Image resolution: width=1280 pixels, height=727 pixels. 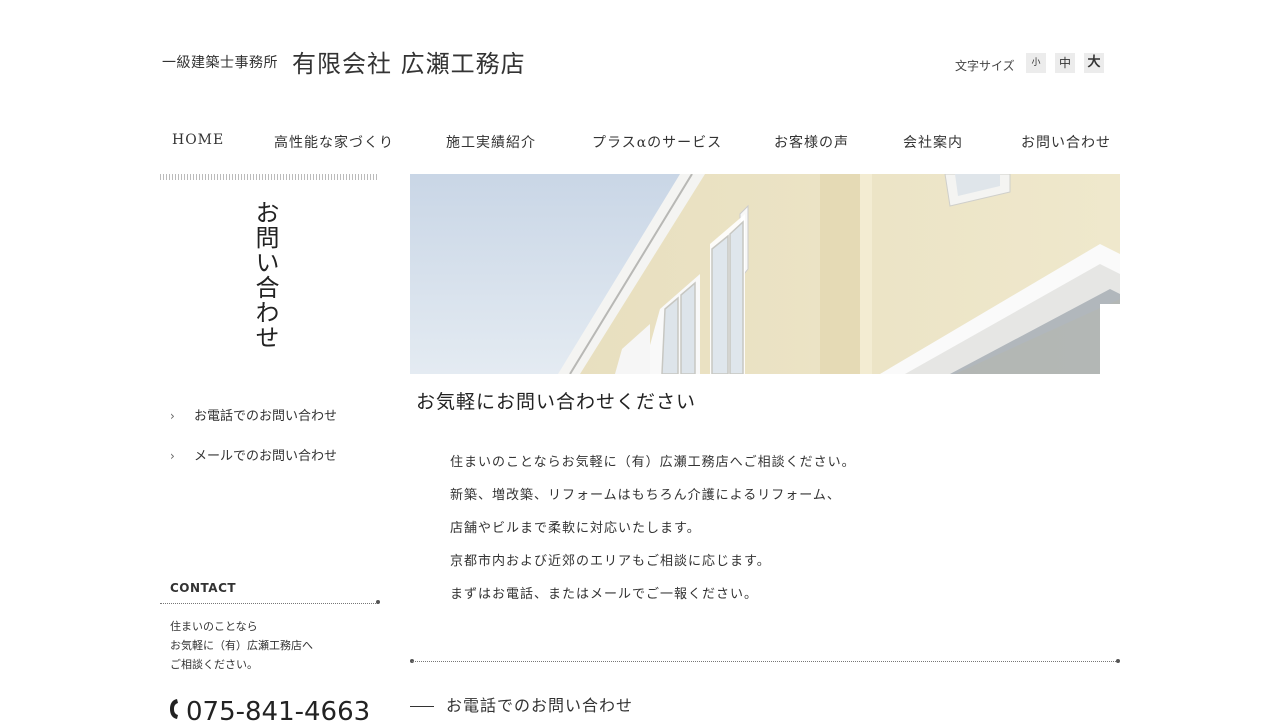 I want to click on contact-text: 住まいのことなら お気軽に（有）広瀬工務店へ ご相談ください。, so click(x=241, y=645).